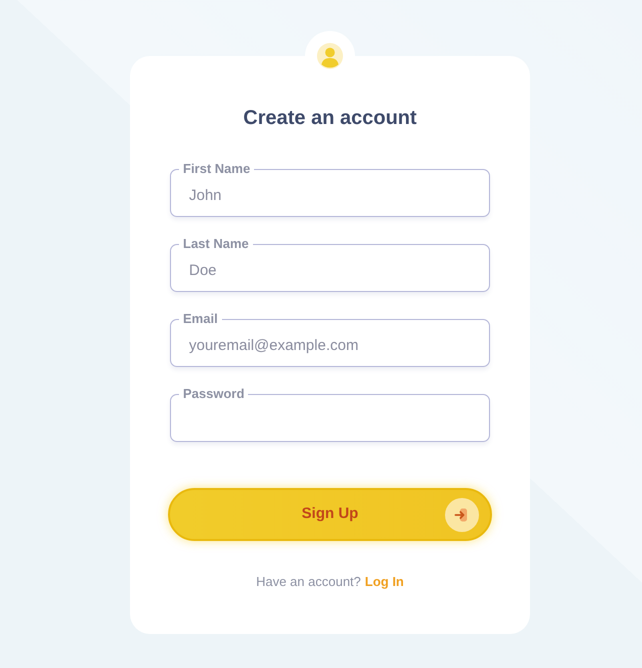 The image size is (642, 668). Describe the element at coordinates (330, 118) in the screenshot. I see `form-title: Create an account` at that location.